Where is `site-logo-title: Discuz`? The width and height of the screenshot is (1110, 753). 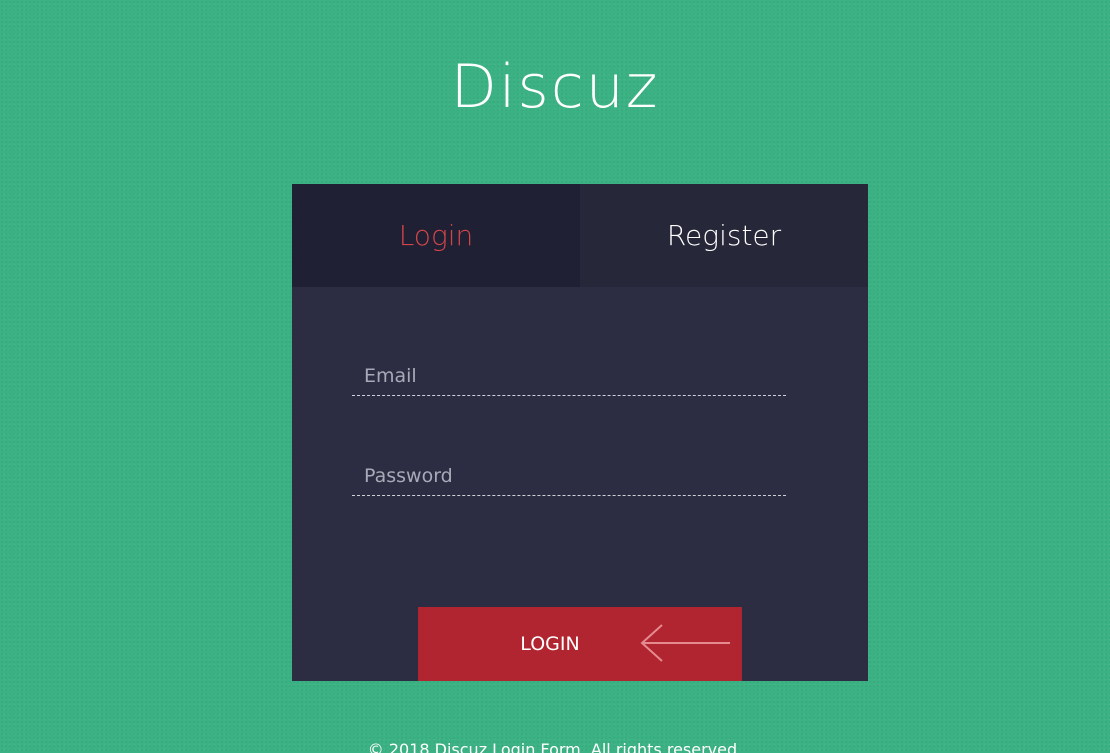 site-logo-title: Discuz is located at coordinates (555, 87).